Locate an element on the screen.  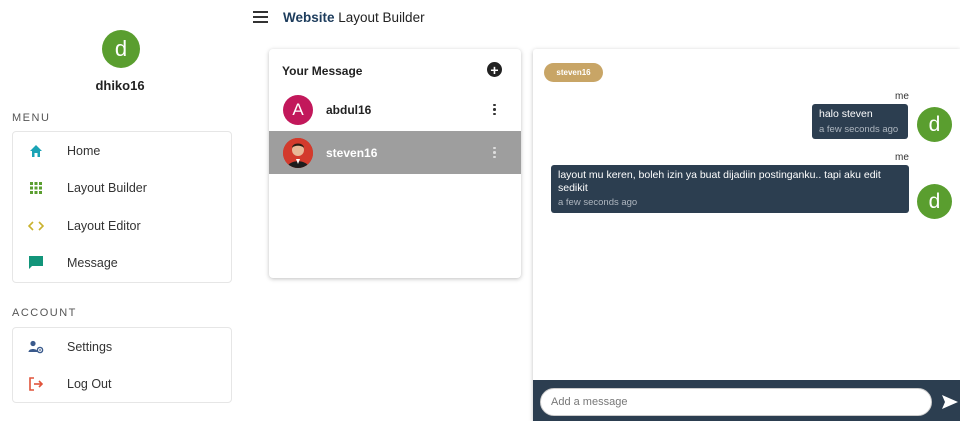
message-list-card: Your Message + A abdul16 steven16 is located at coordinates (395, 163).